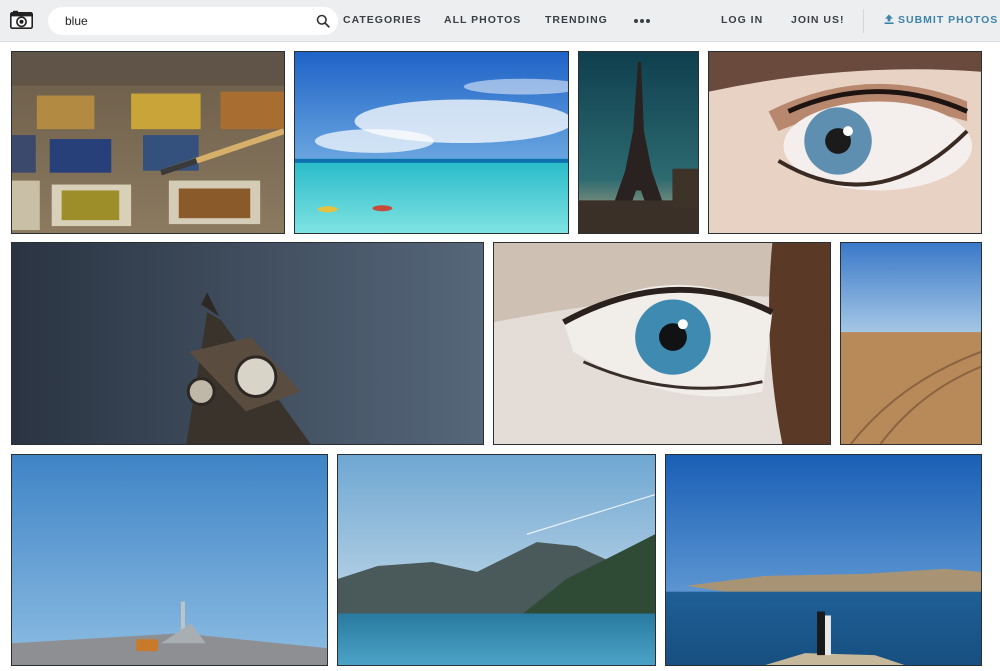  Describe the element at coordinates (823, 560) in the screenshot. I see `photo-couple-cliff` at that location.